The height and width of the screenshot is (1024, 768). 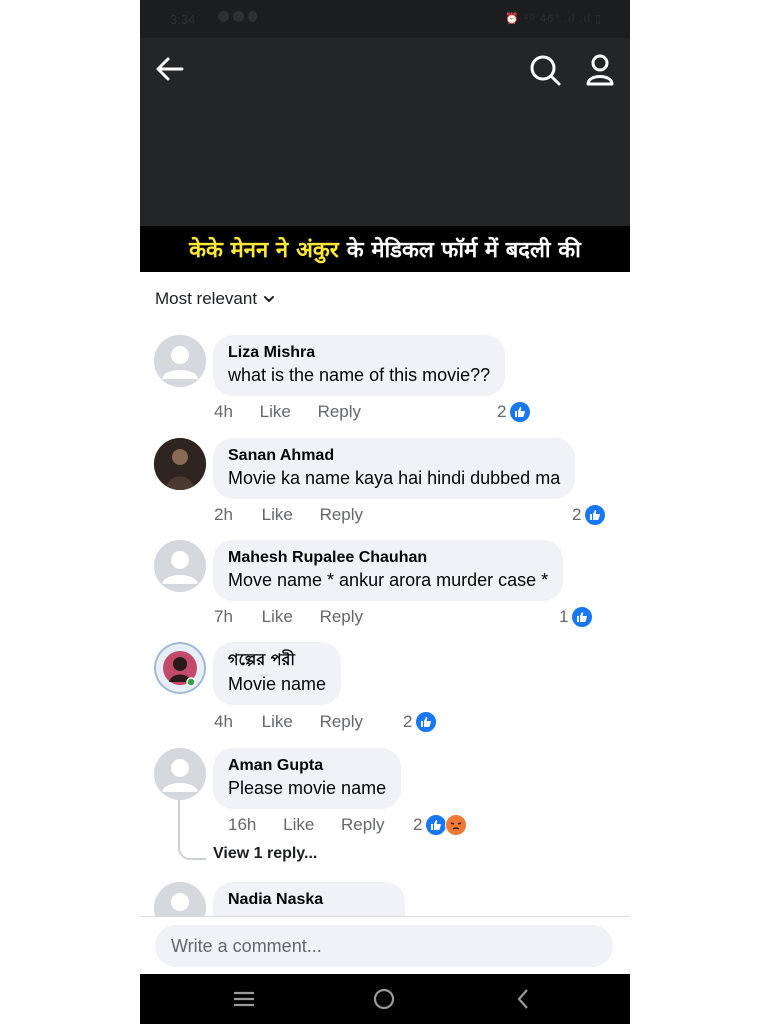 I want to click on comment-author: গল্পের পরী, so click(x=277, y=660).